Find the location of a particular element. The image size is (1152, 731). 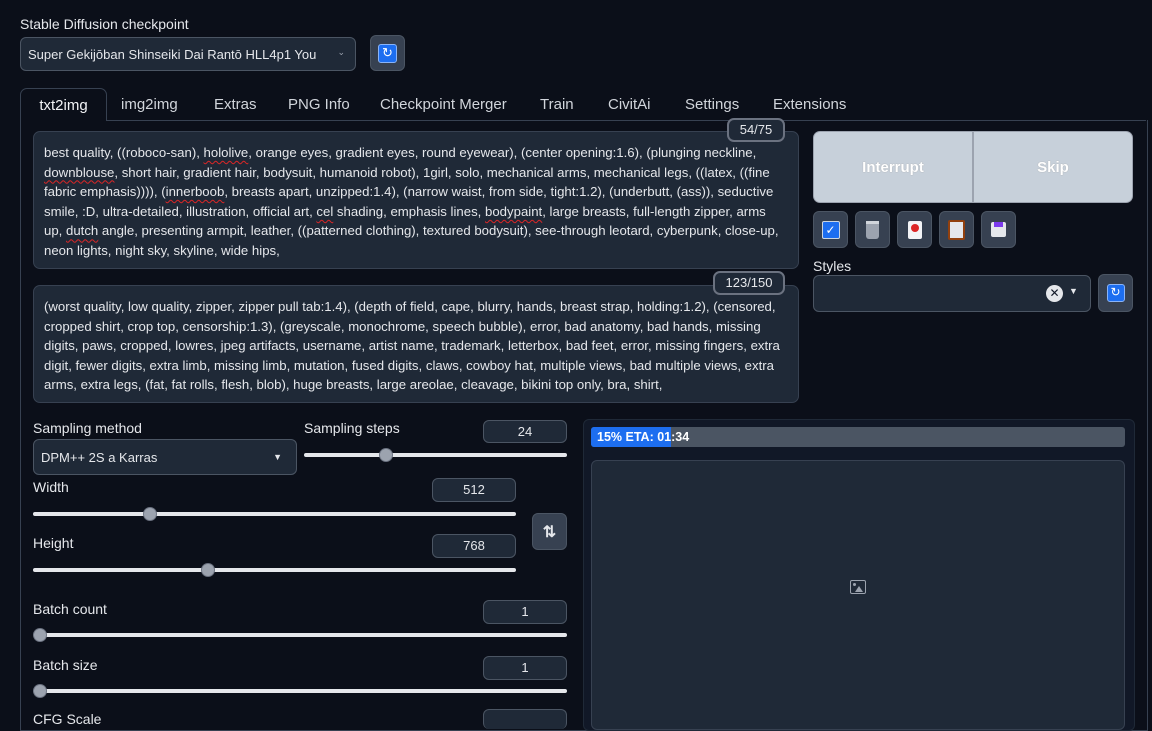

sampling-steps-label: Sampling steps is located at coordinates (352, 428).